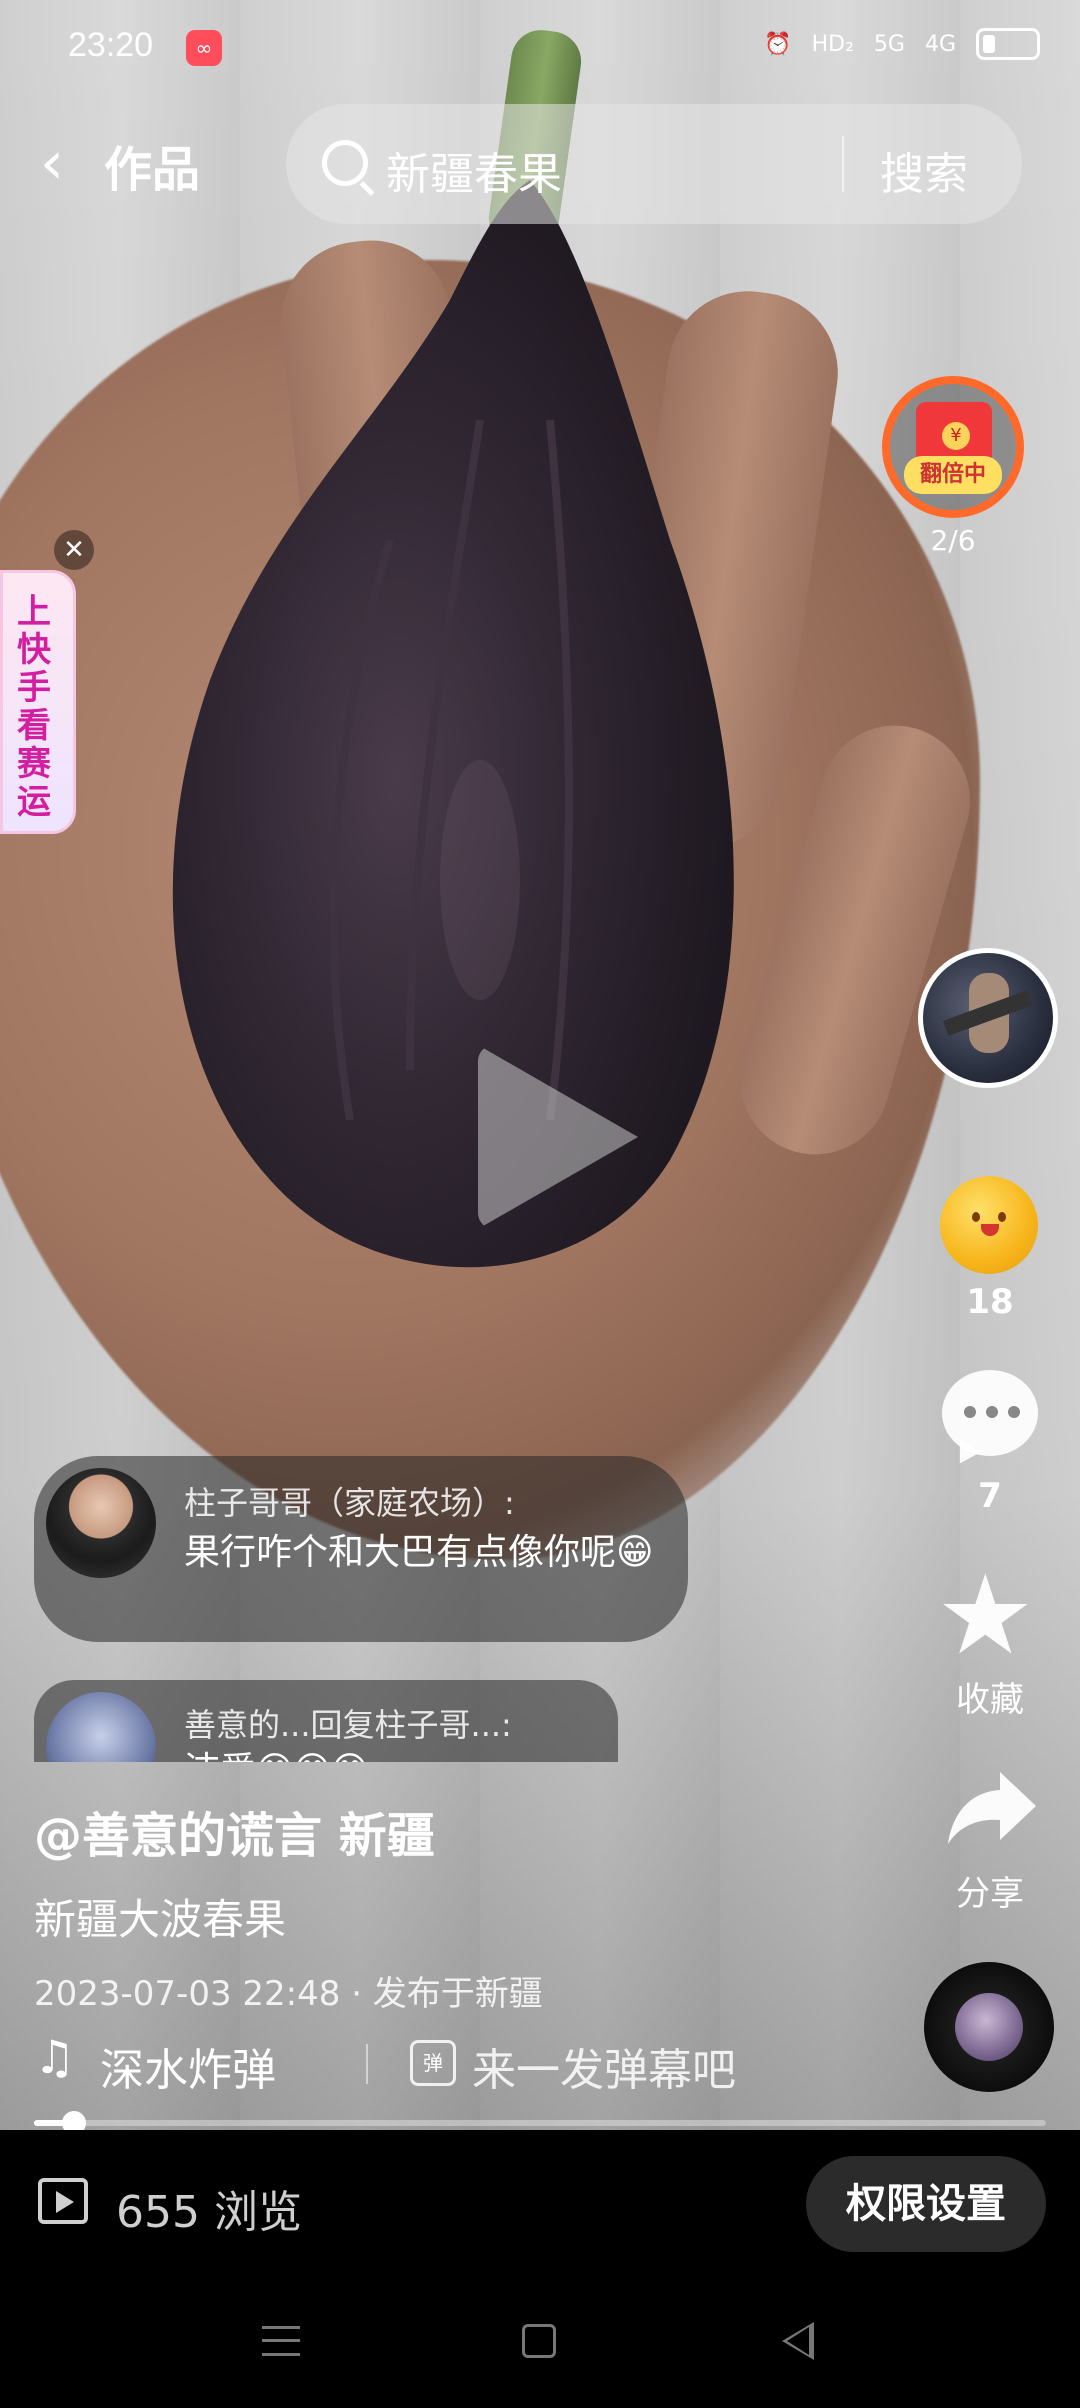  What do you see at coordinates (1008, 44) in the screenshot?
I see `battery-icon` at bounding box center [1008, 44].